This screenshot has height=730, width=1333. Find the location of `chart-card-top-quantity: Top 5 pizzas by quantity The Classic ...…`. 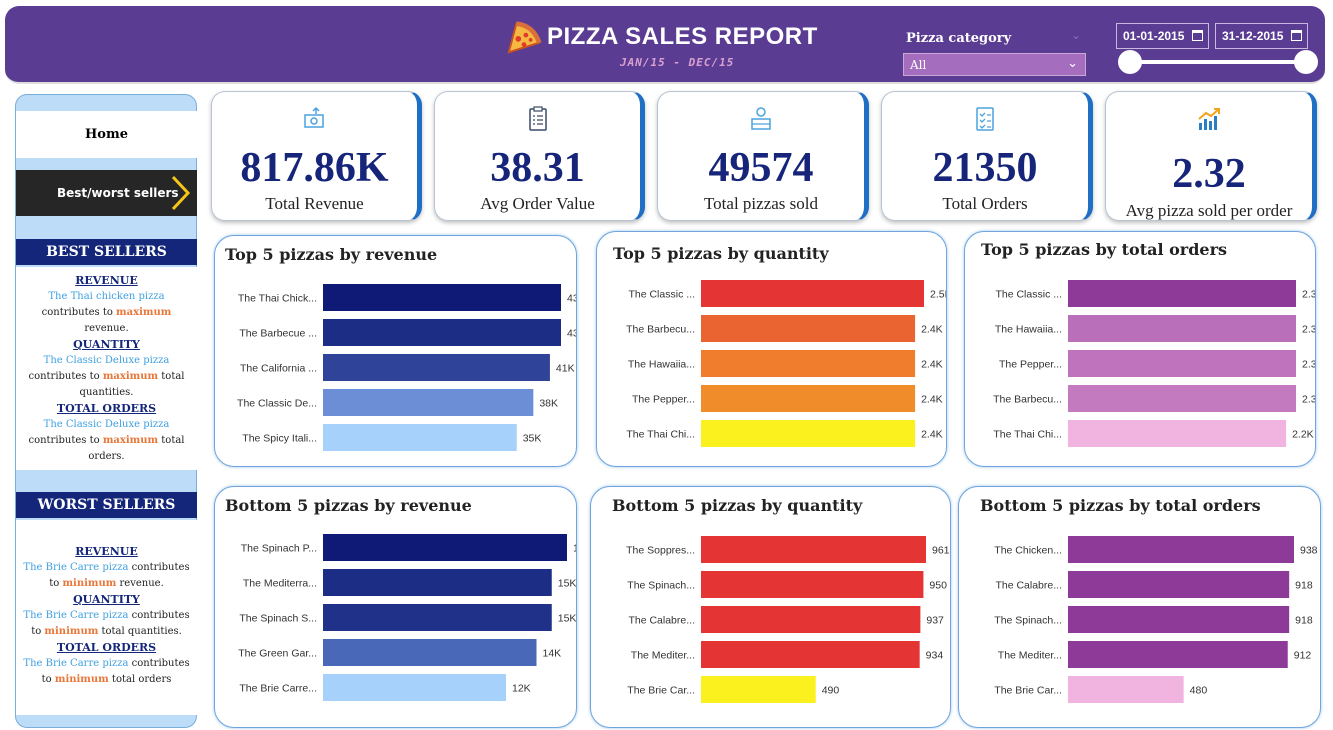

chart-card-top-quantity: Top 5 pizzas by quantity The Classic ...… is located at coordinates (771, 349).